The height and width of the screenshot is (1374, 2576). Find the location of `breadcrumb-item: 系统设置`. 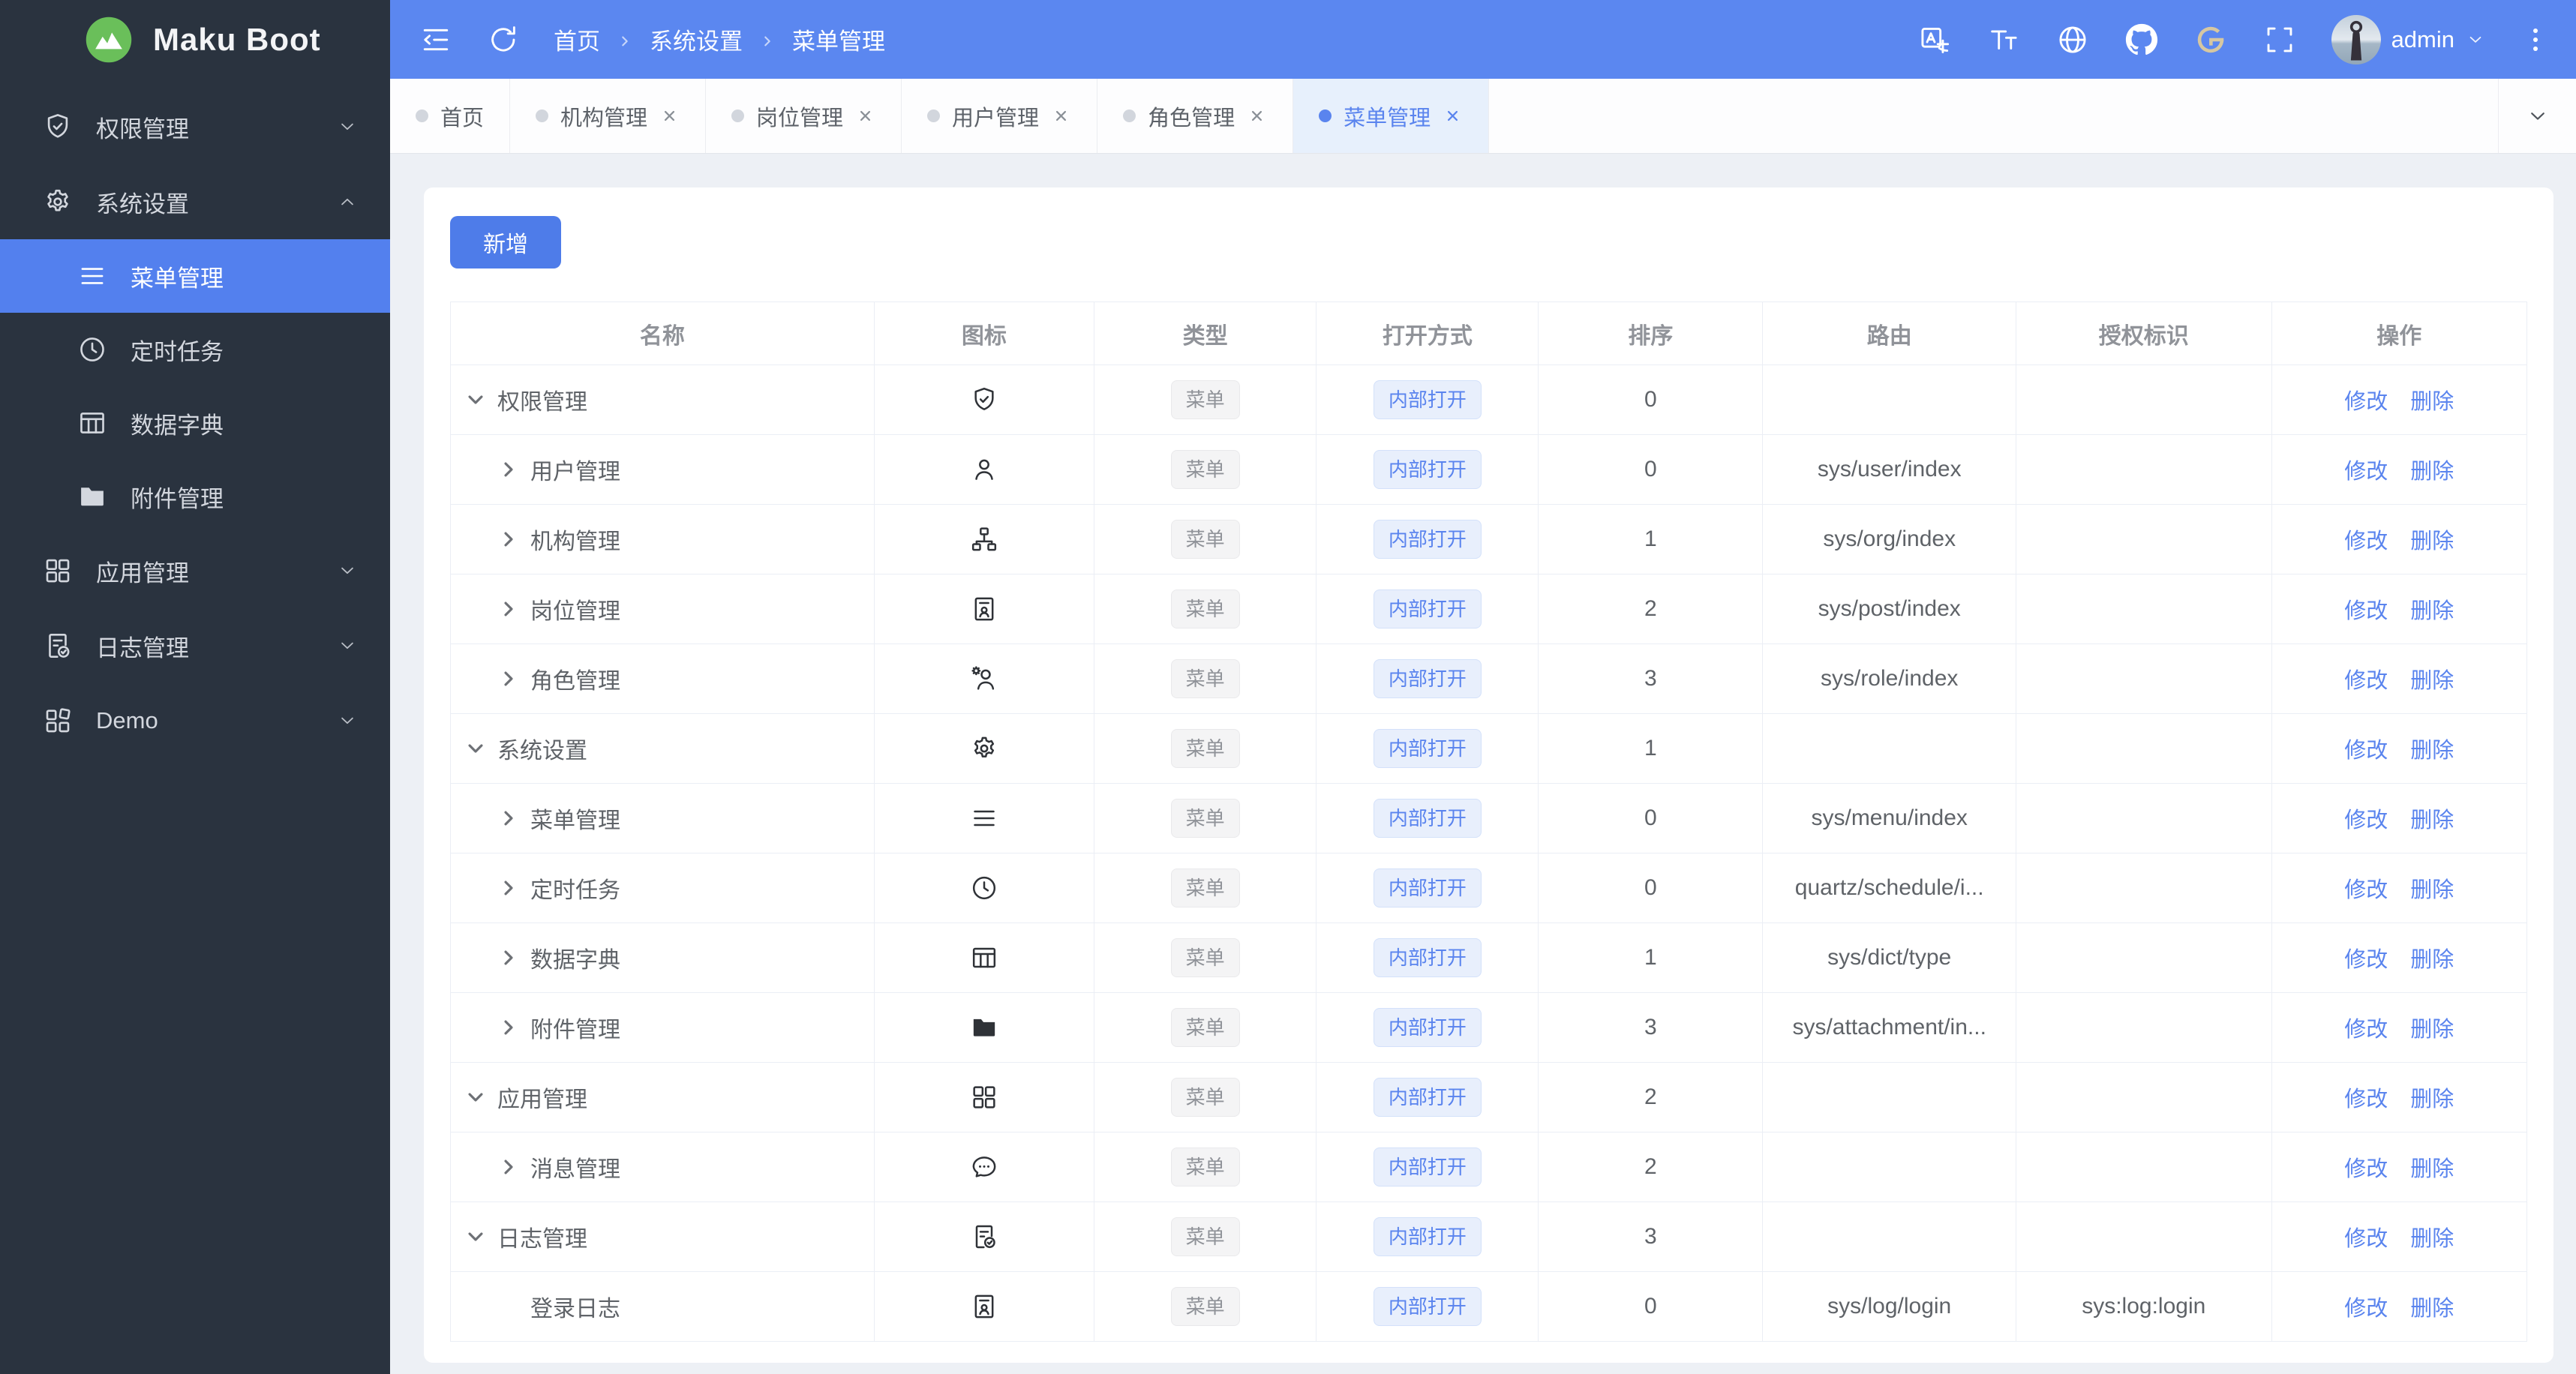

breadcrumb-item: 系统设置 is located at coordinates (696, 39).